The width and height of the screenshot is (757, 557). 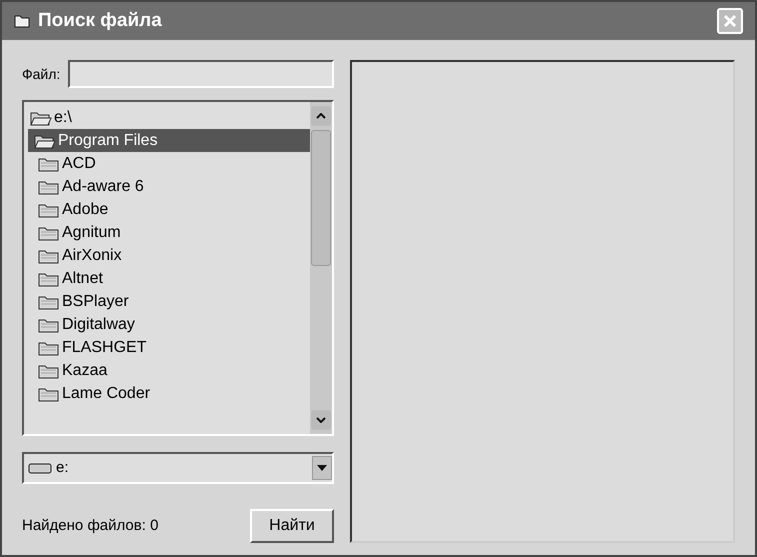 I want to click on folder-item: Ad-aware 6, so click(x=169, y=186).